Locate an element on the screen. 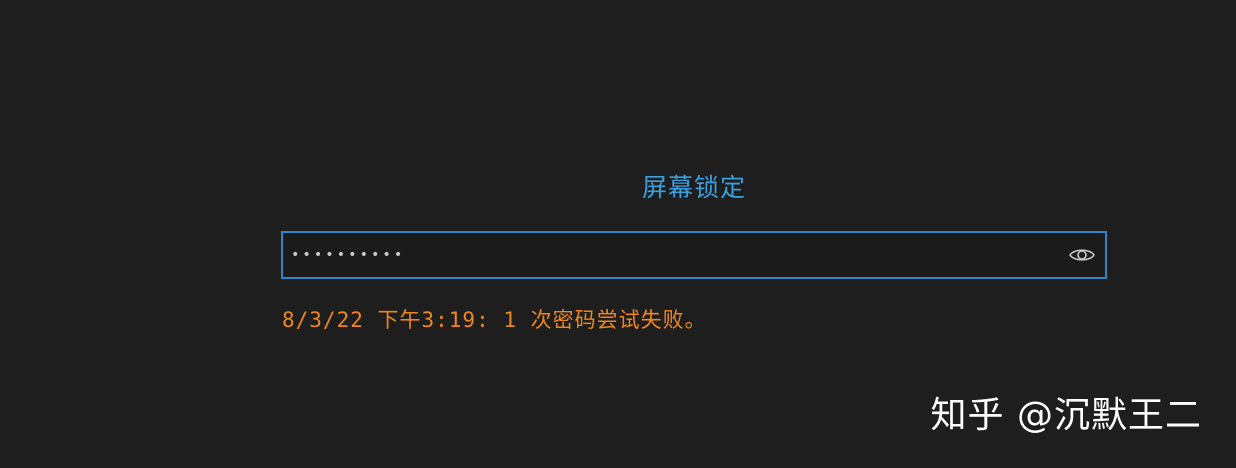 This screenshot has width=1236, height=468. screen-lock-title: 屏幕锁定 is located at coordinates (693, 187).